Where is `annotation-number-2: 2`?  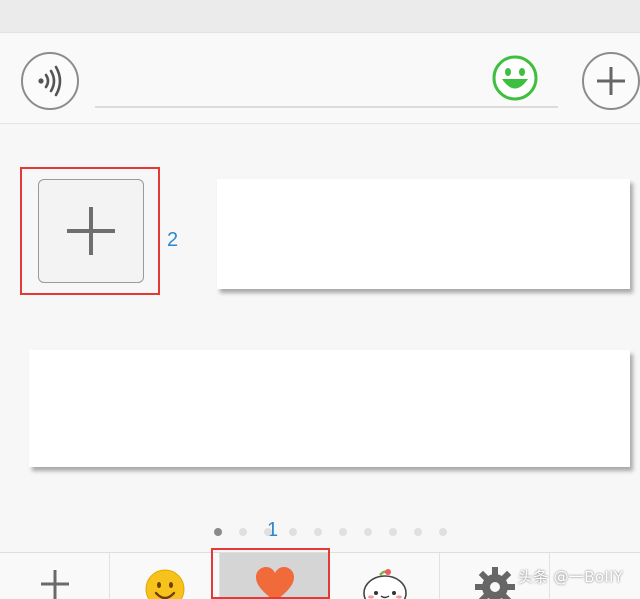
annotation-number-2: 2 is located at coordinates (173, 240).